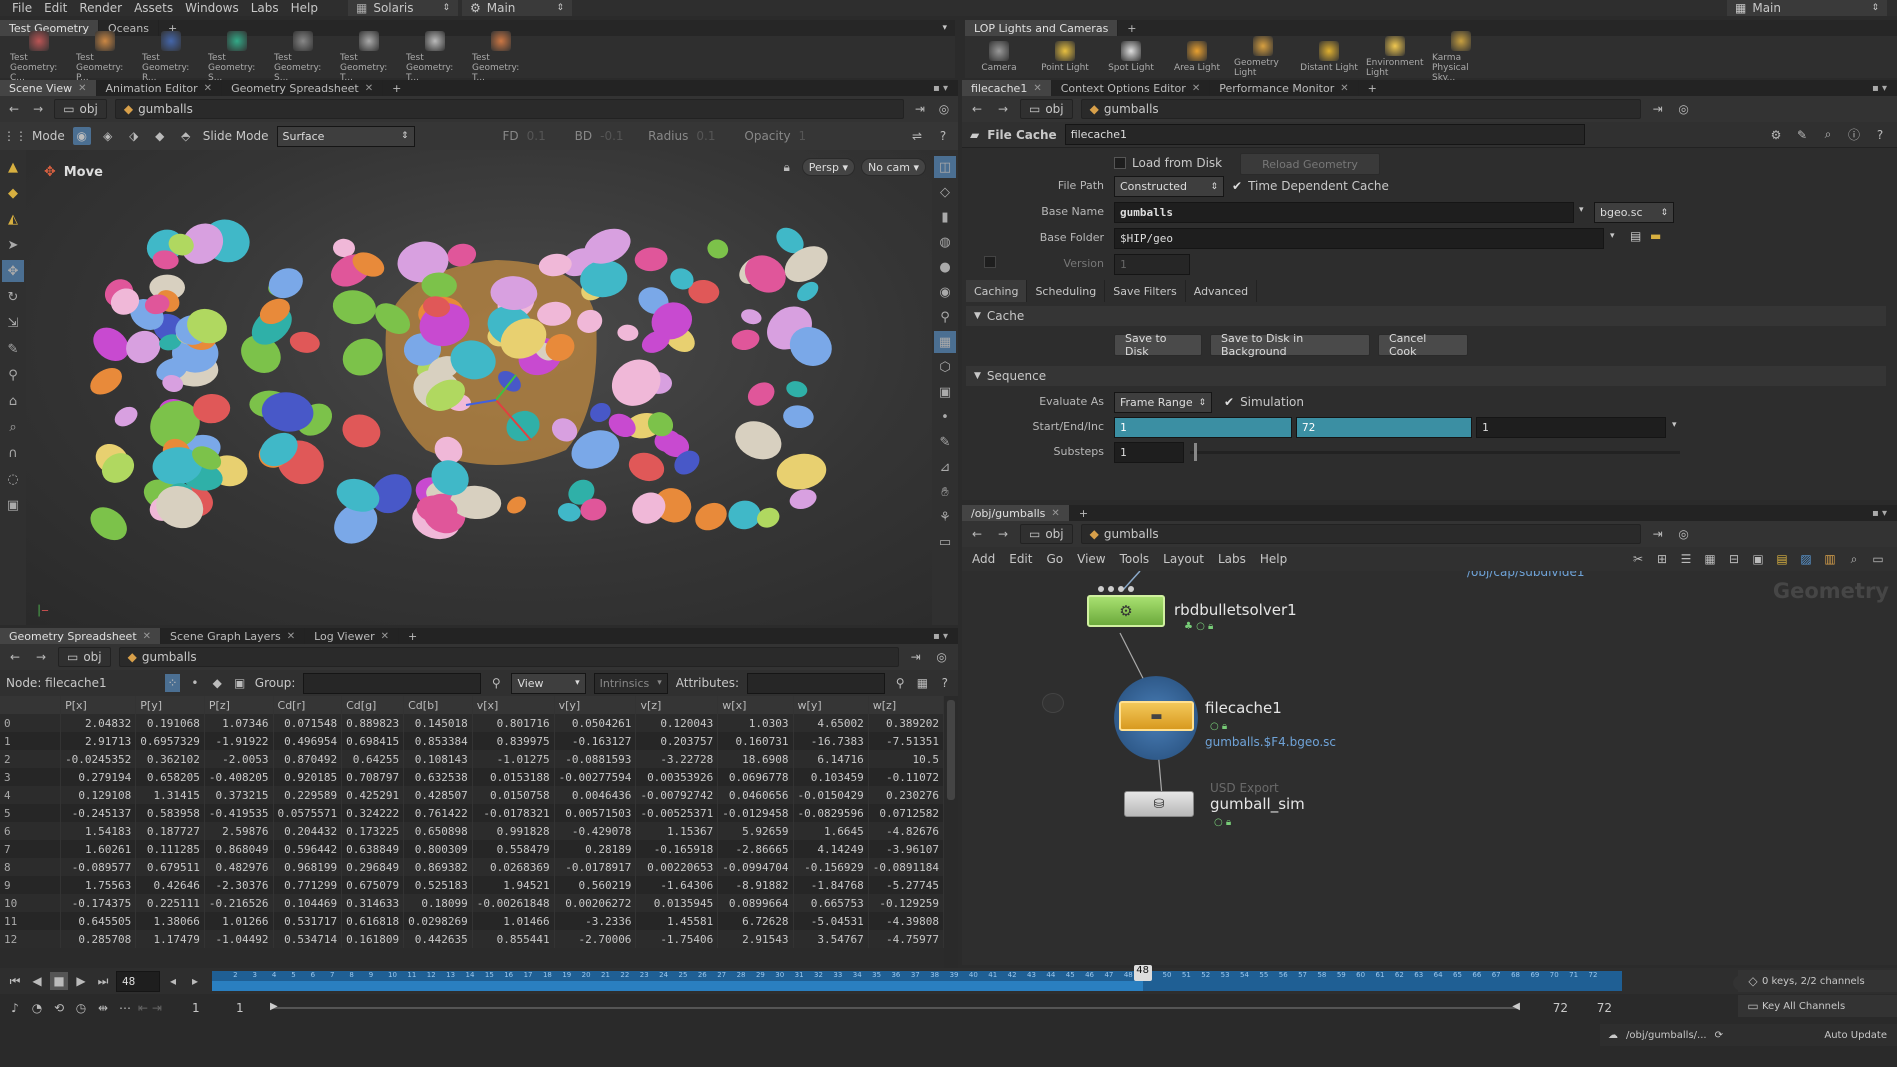 This screenshot has height=1067, width=1897. I want to click on tree-icon: ⊞, so click(1662, 559).